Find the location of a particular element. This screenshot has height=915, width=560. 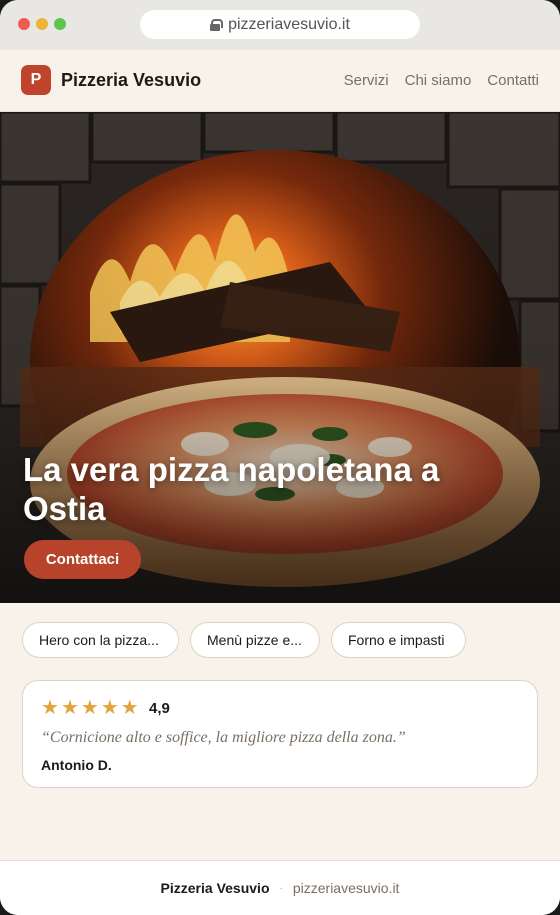

rating-value: 4,9 is located at coordinates (159, 708).